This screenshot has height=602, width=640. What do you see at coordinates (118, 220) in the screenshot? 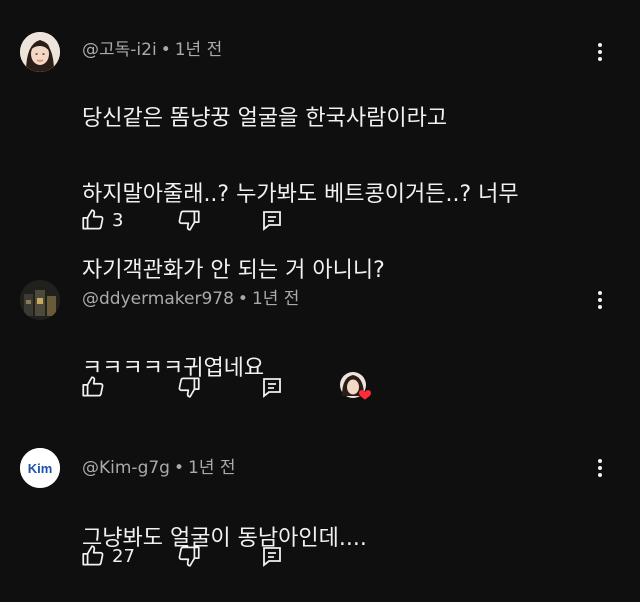
I see `like-count: 3` at bounding box center [118, 220].